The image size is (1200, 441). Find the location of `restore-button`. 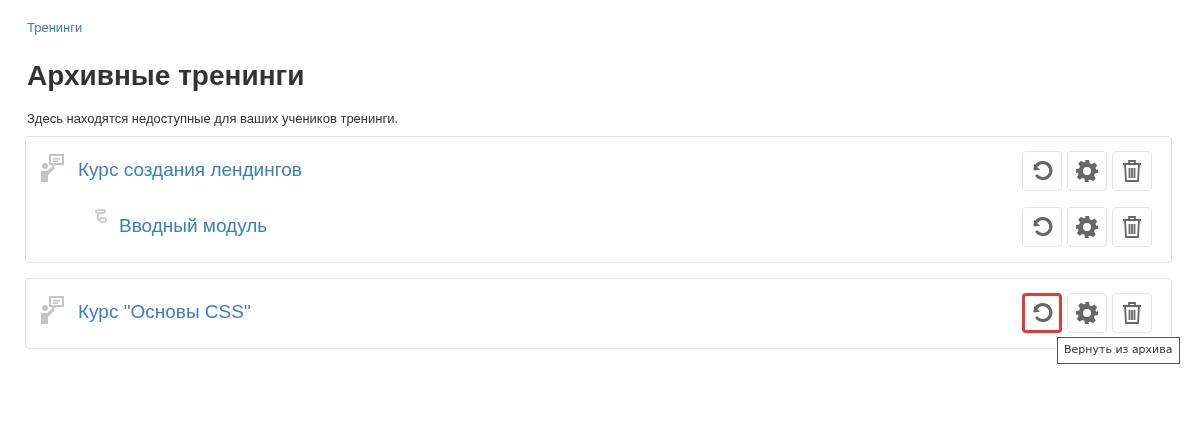

restore-button is located at coordinates (1042, 313).